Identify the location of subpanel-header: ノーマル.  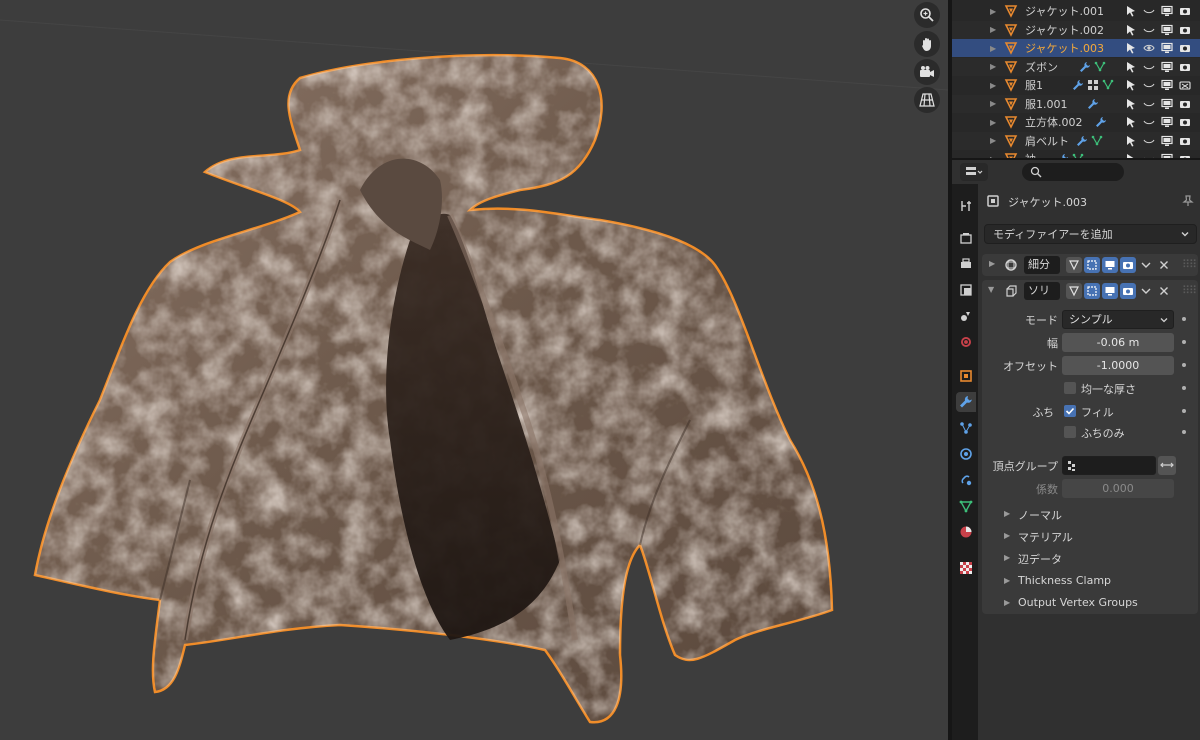
(1040, 515).